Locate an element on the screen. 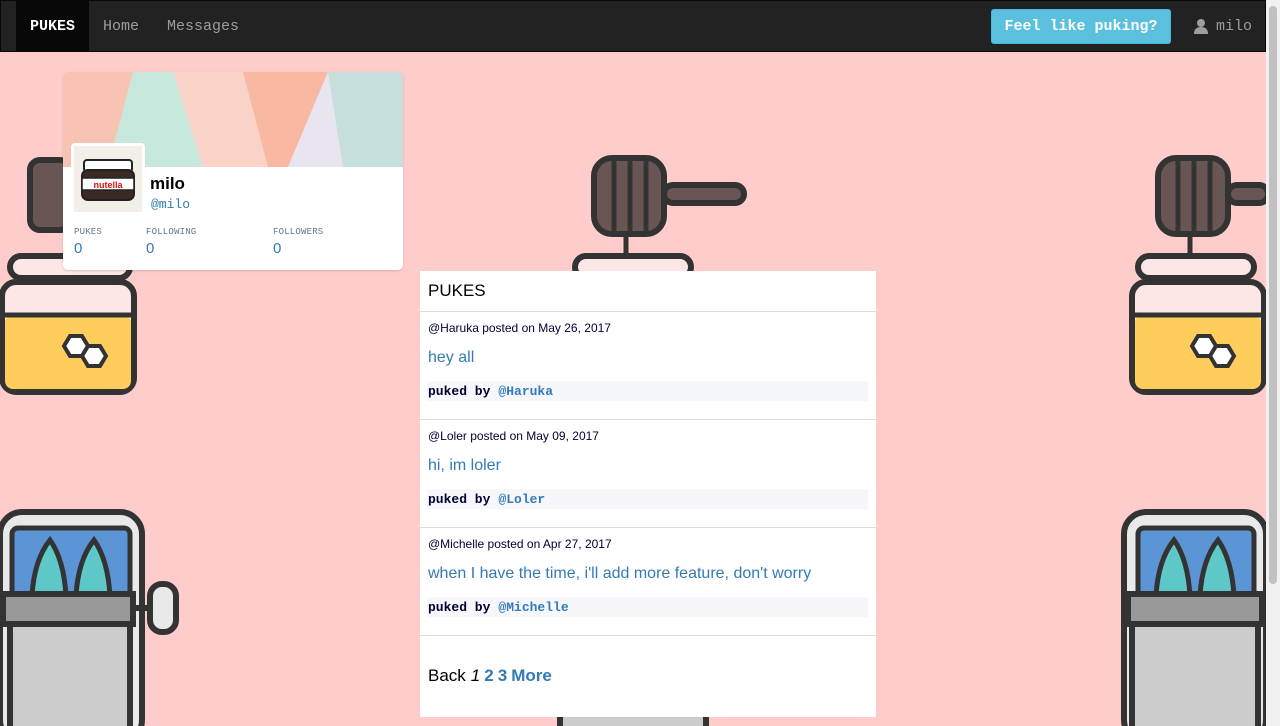 The width and height of the screenshot is (1280, 726). profile-name: milo is located at coordinates (167, 183).